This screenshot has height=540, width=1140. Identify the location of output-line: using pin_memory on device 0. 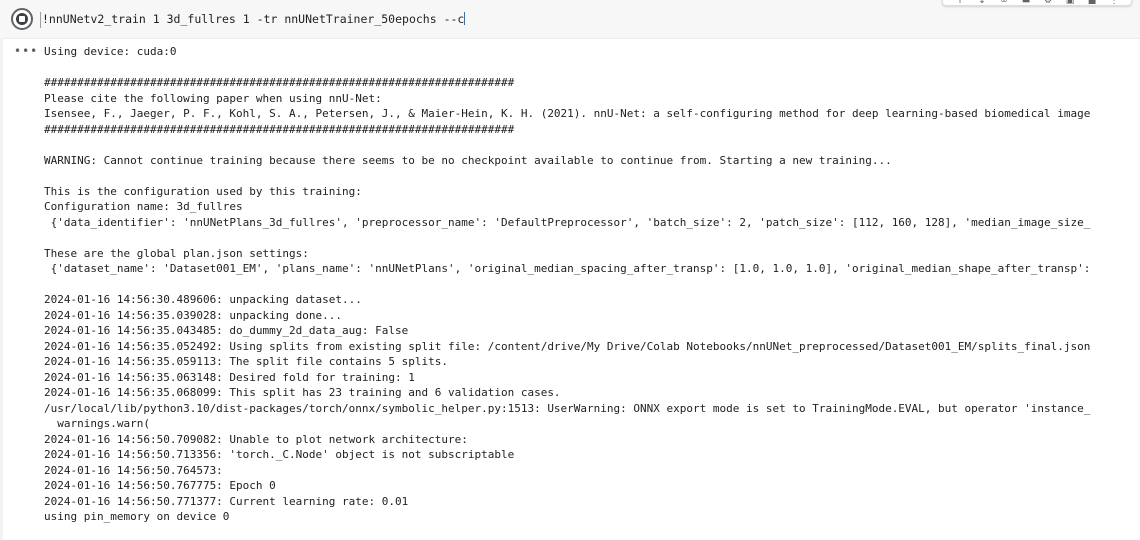
(137, 516).